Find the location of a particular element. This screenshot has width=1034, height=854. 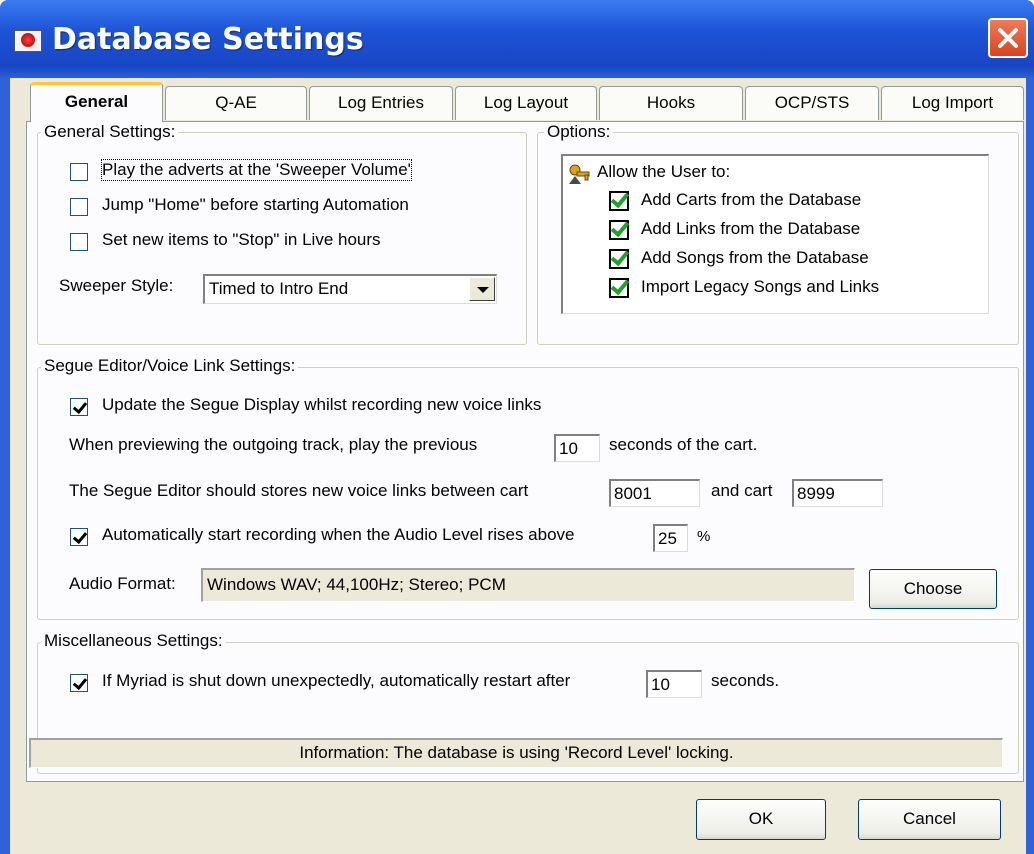

play-adverts-label: Play the adverts at the 'Sweeper Volume' is located at coordinates (256, 170).